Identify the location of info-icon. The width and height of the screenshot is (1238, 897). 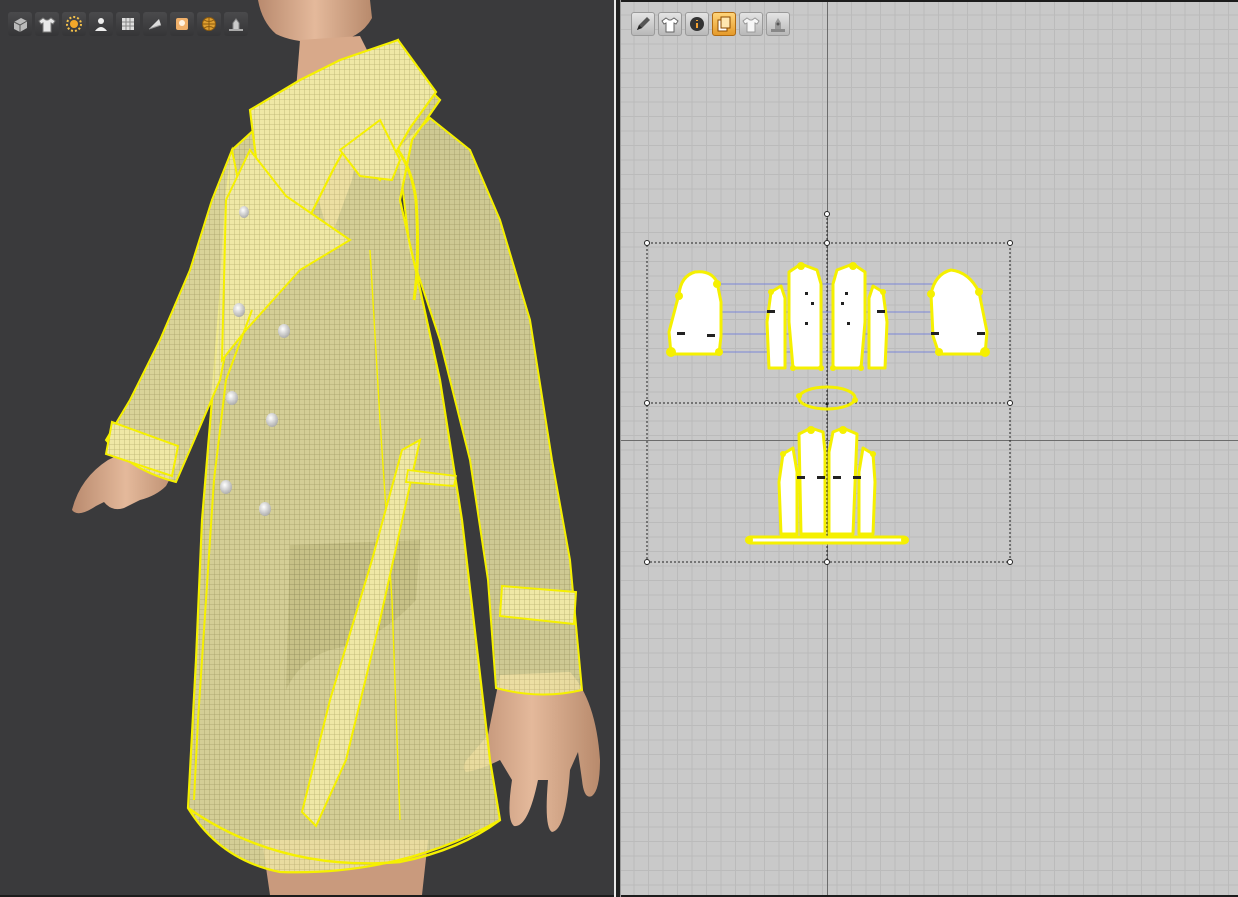
(697, 24).